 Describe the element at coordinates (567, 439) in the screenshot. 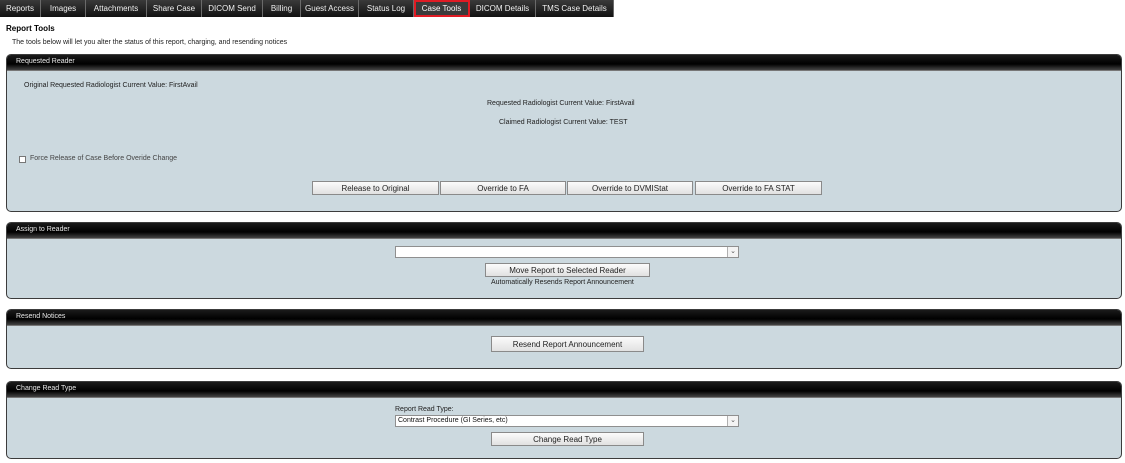

I see `change-read-type-button: Change Read Type` at that location.